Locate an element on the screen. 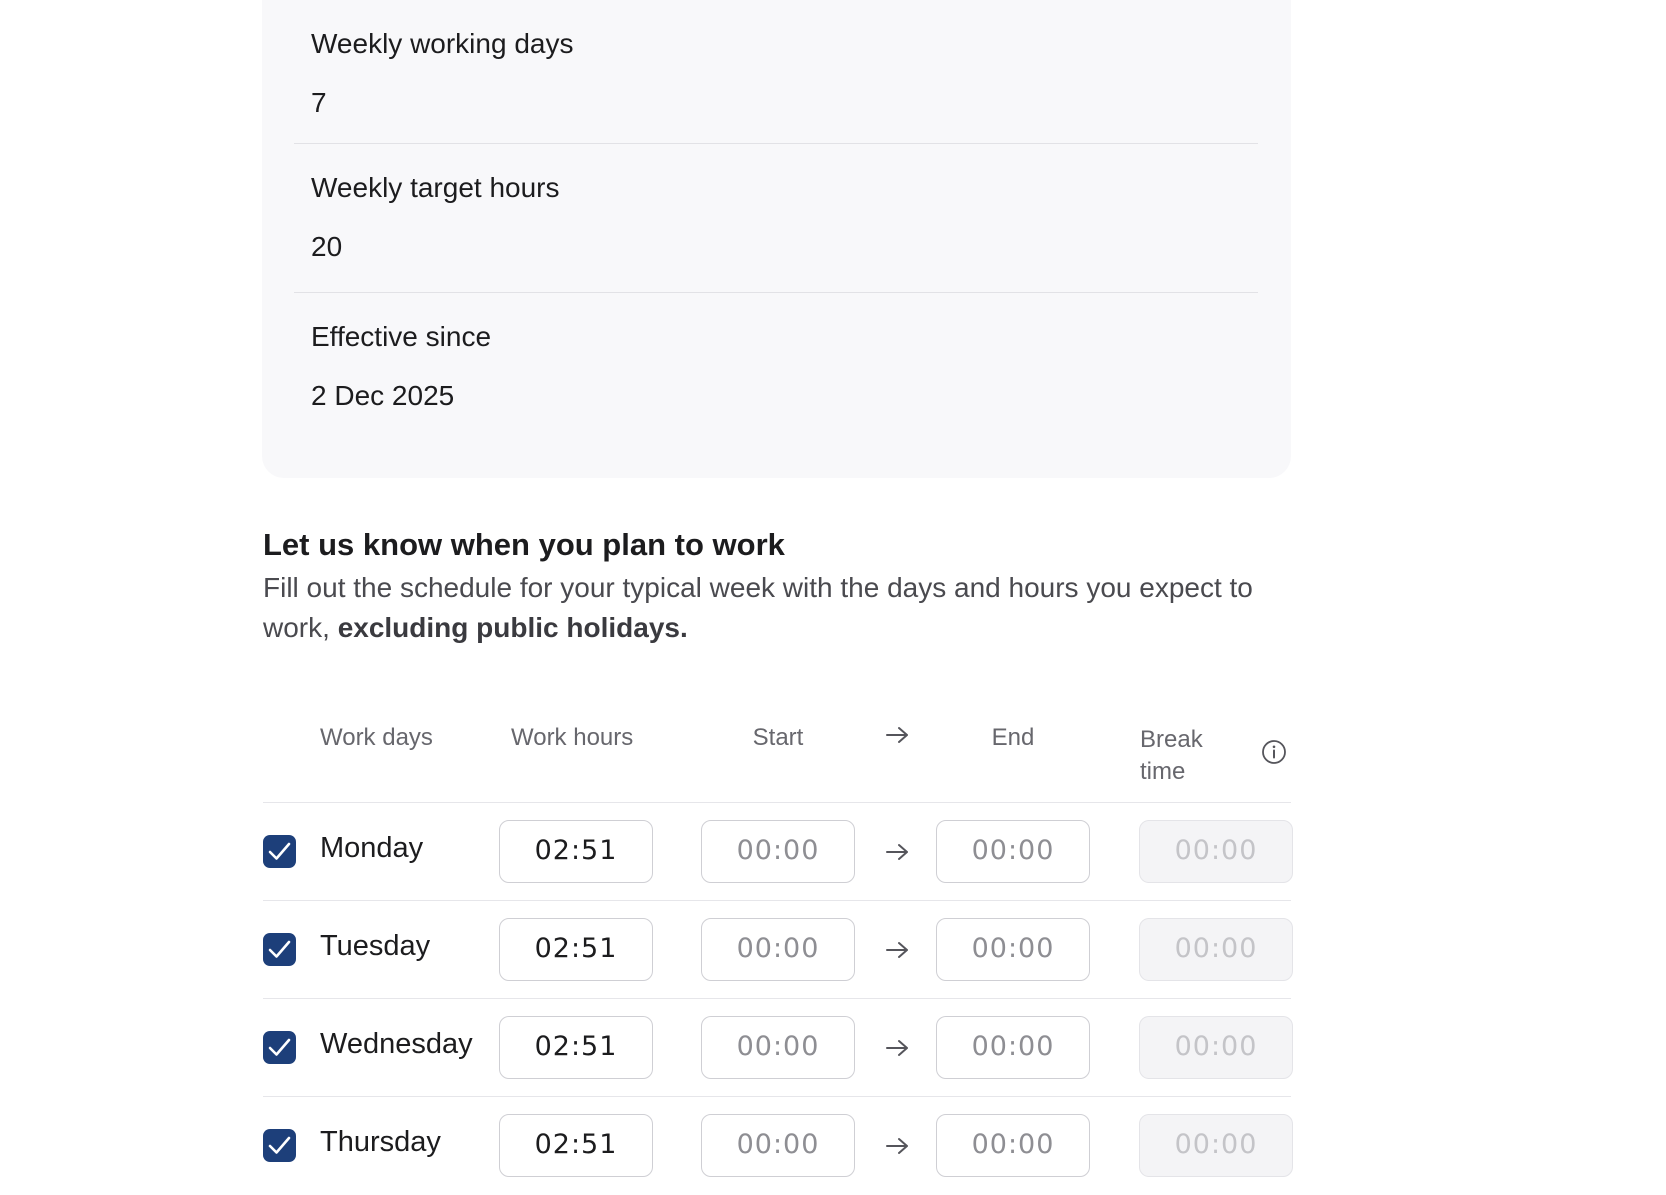  monday-checkbox is located at coordinates (279, 851).